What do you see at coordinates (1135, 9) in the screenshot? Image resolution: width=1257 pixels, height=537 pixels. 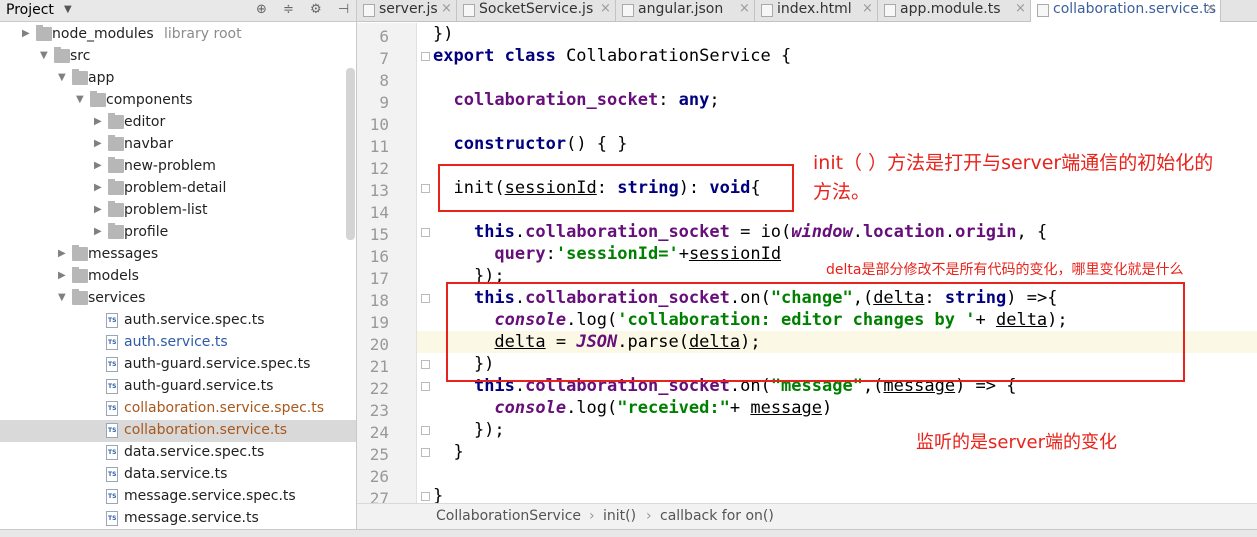 I see `tab-label: collaboration.service.ts` at bounding box center [1135, 9].